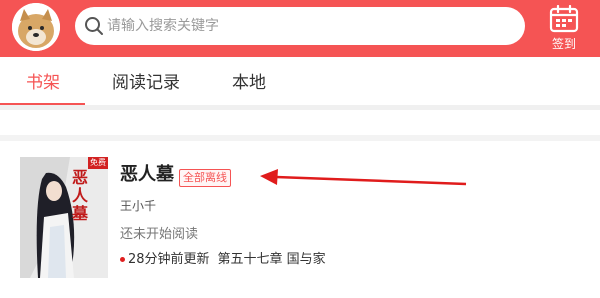 The height and width of the screenshot is (298, 600). I want to click on reading-status: 还未开始阅读, so click(159, 234).